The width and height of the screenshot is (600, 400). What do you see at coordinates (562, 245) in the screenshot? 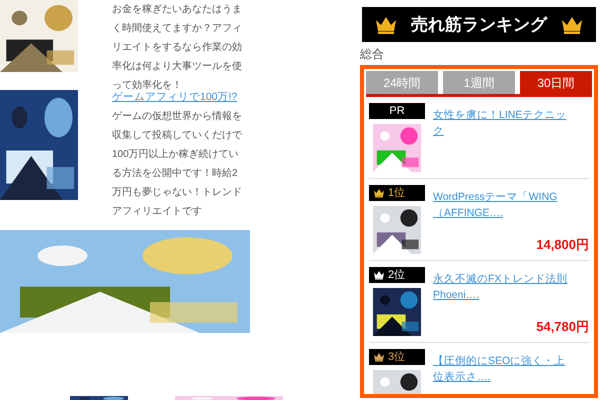
I see `product-price: 14,800円` at bounding box center [562, 245].